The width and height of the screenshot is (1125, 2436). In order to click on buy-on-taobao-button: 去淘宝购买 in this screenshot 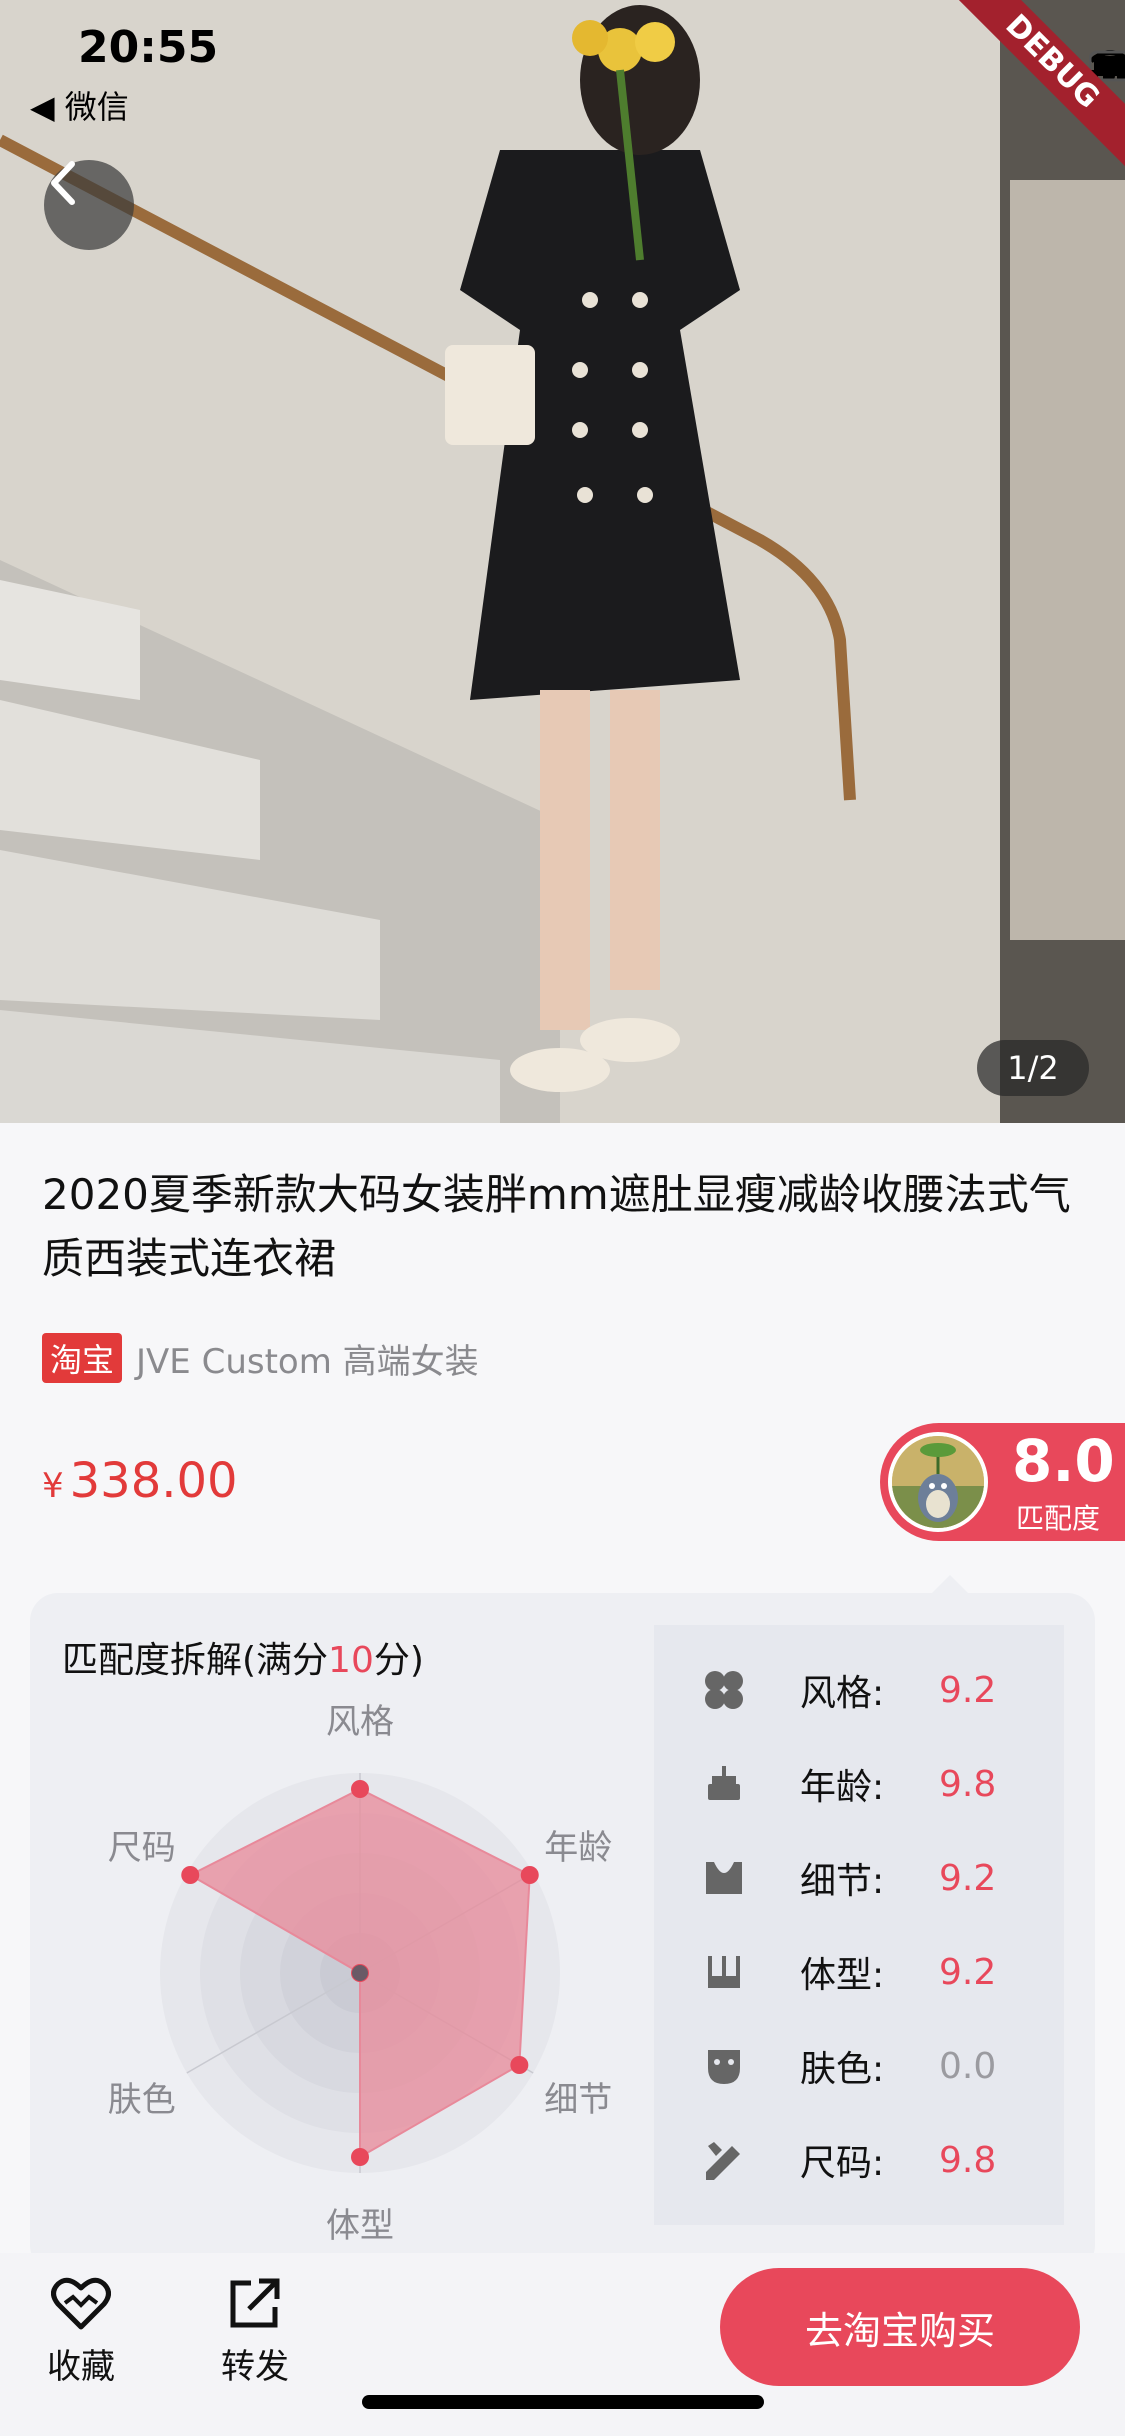, I will do `click(900, 2327)`.